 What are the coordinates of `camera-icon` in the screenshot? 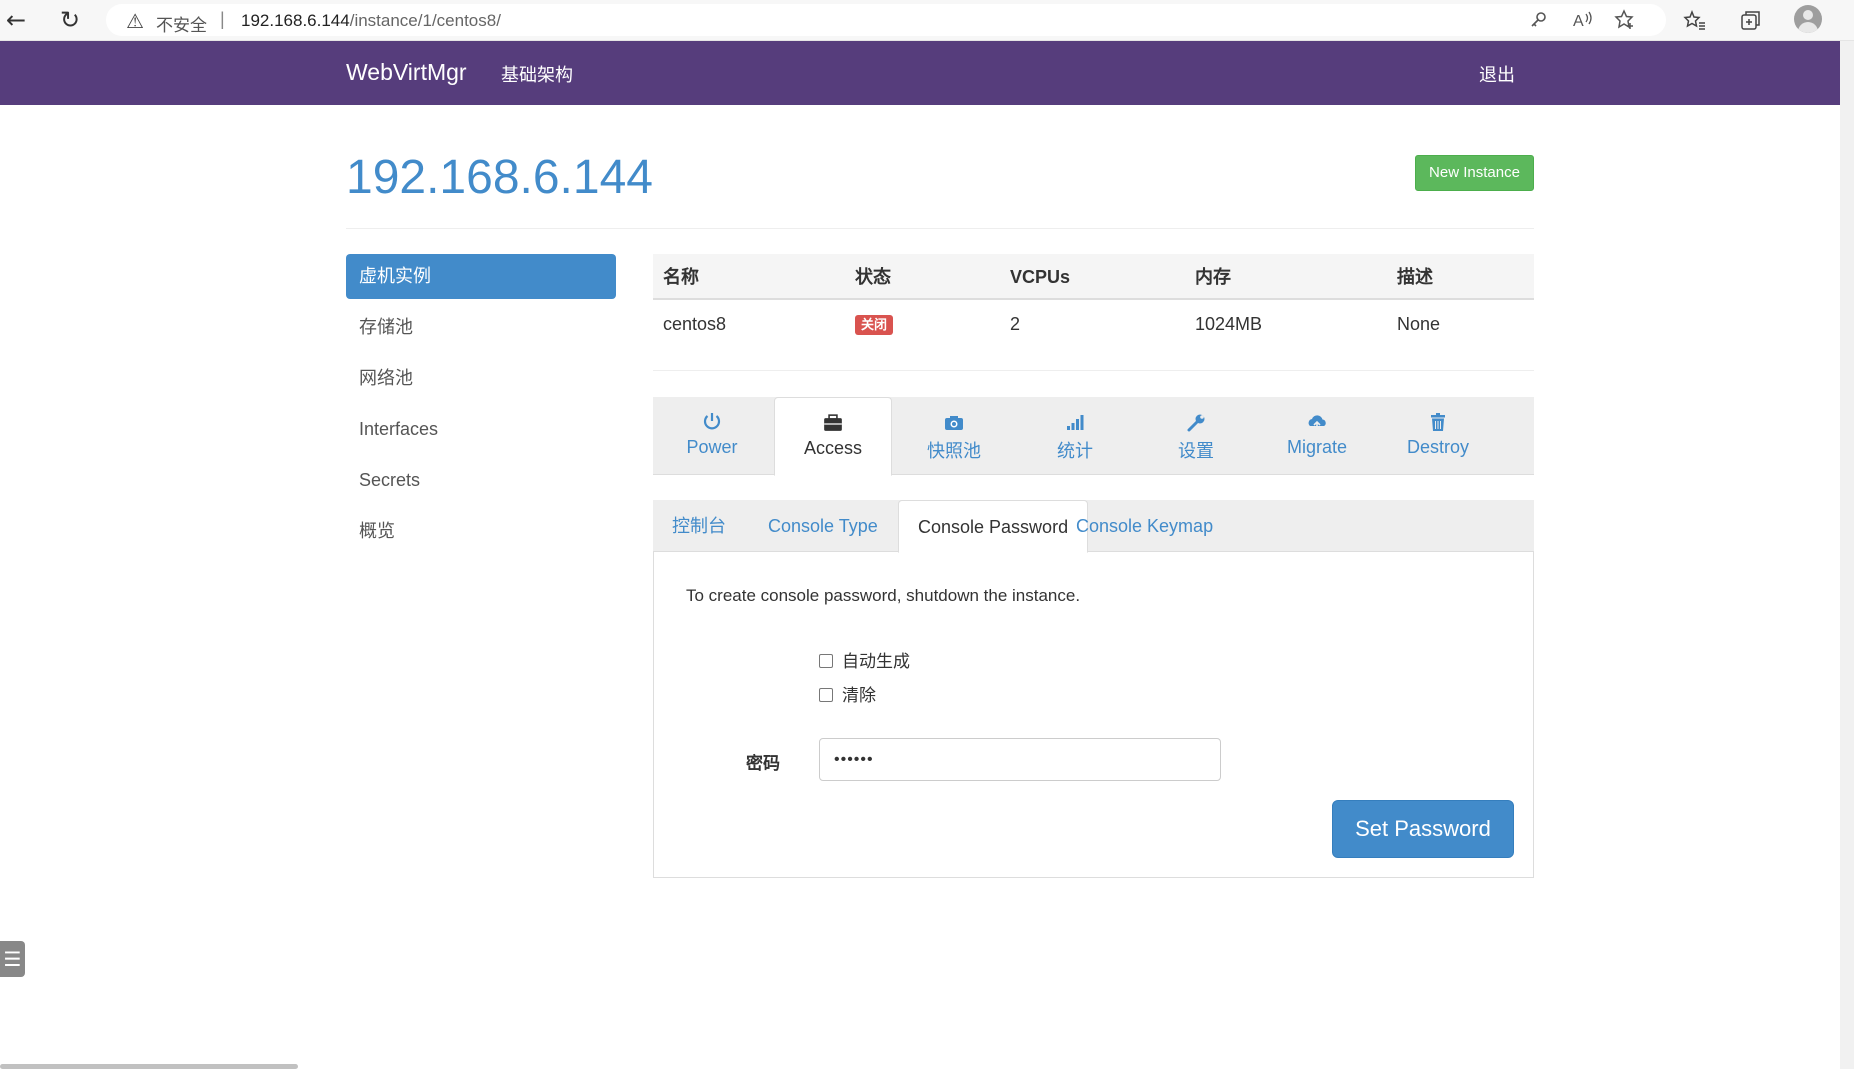 It's located at (954, 423).